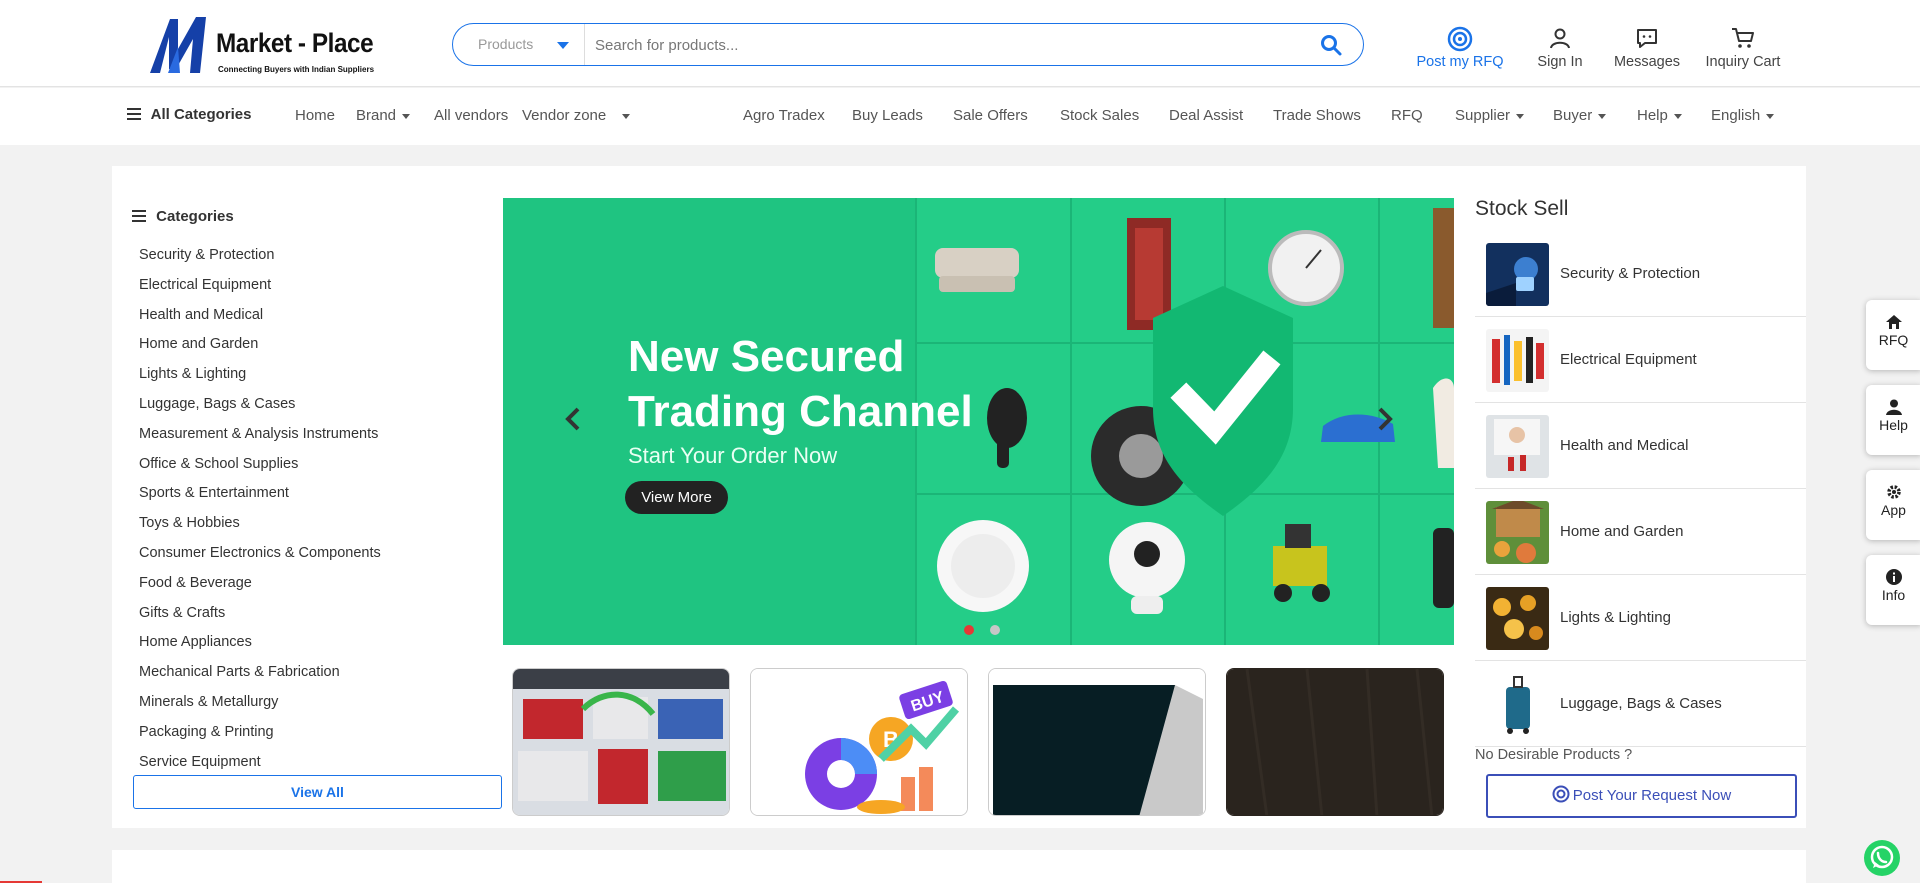 The image size is (1920, 883). What do you see at coordinates (260, 620) in the screenshot?
I see `category-item: Gifts & Crafts` at bounding box center [260, 620].